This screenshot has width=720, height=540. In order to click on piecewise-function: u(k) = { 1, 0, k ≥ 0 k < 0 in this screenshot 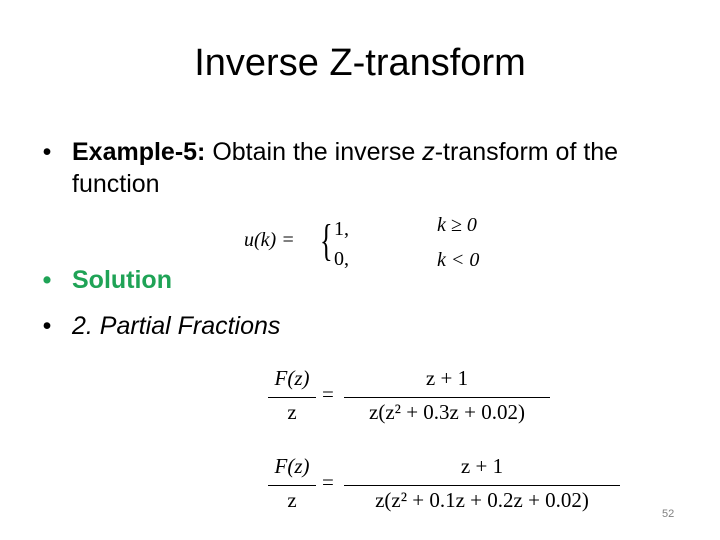, I will do `click(379, 242)`.